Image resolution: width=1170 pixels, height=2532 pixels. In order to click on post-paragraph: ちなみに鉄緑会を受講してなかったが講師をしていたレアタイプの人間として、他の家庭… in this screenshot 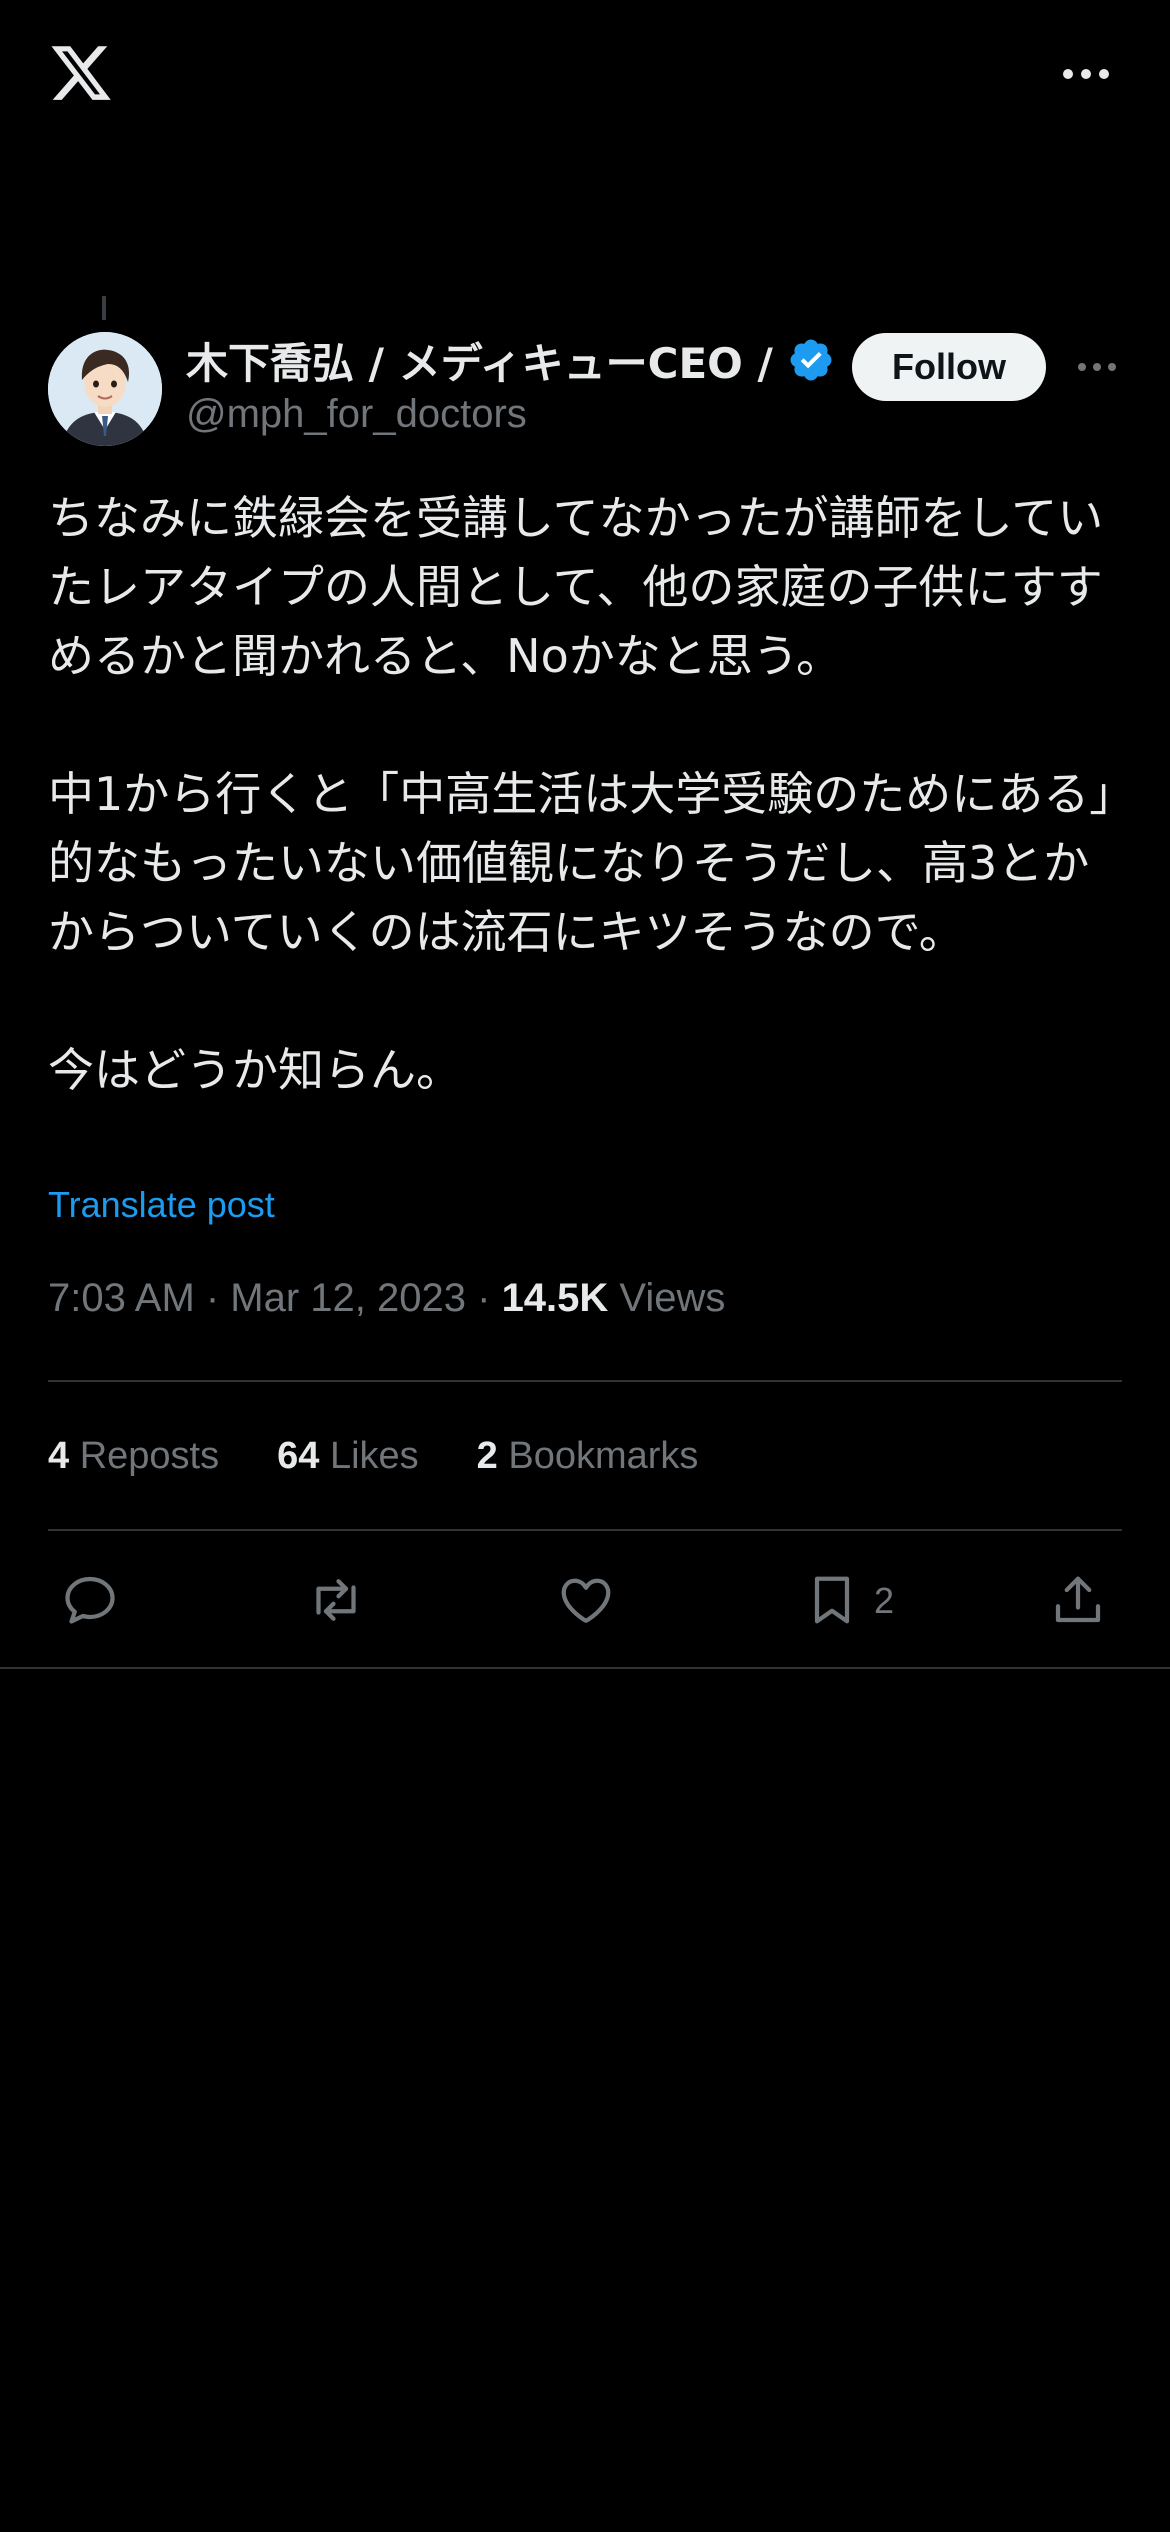, I will do `click(576, 587)`.